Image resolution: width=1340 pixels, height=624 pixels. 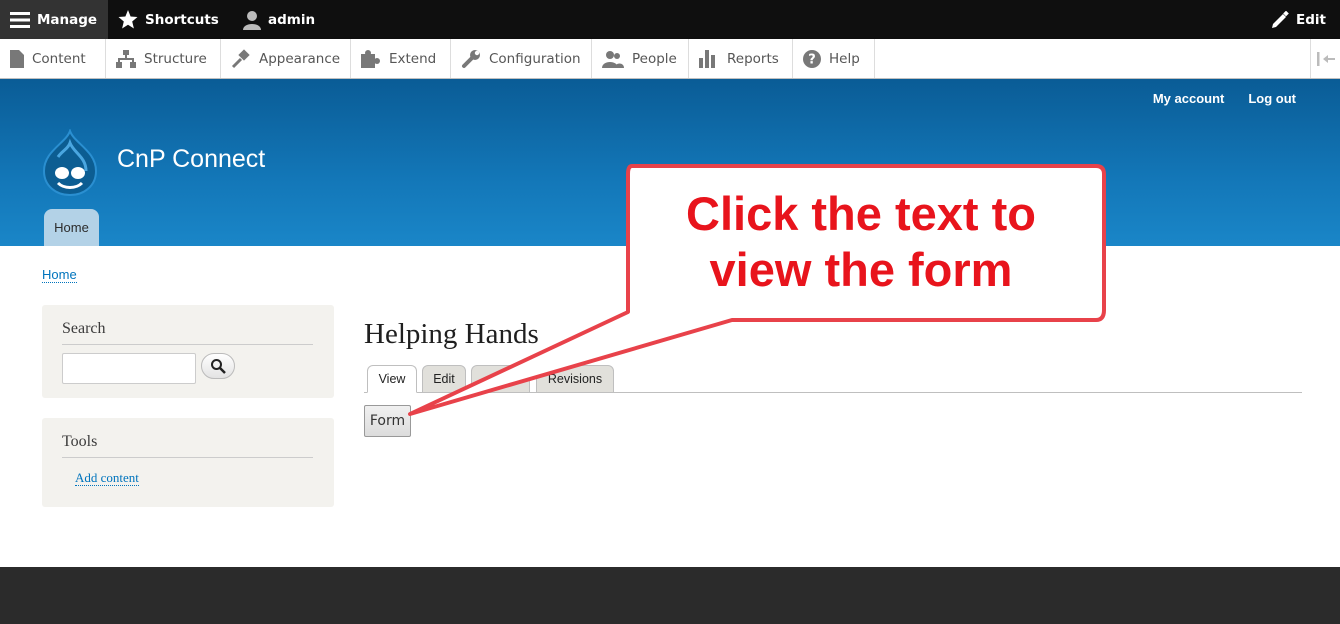 I want to click on tray-item-label: Structure, so click(x=175, y=58).